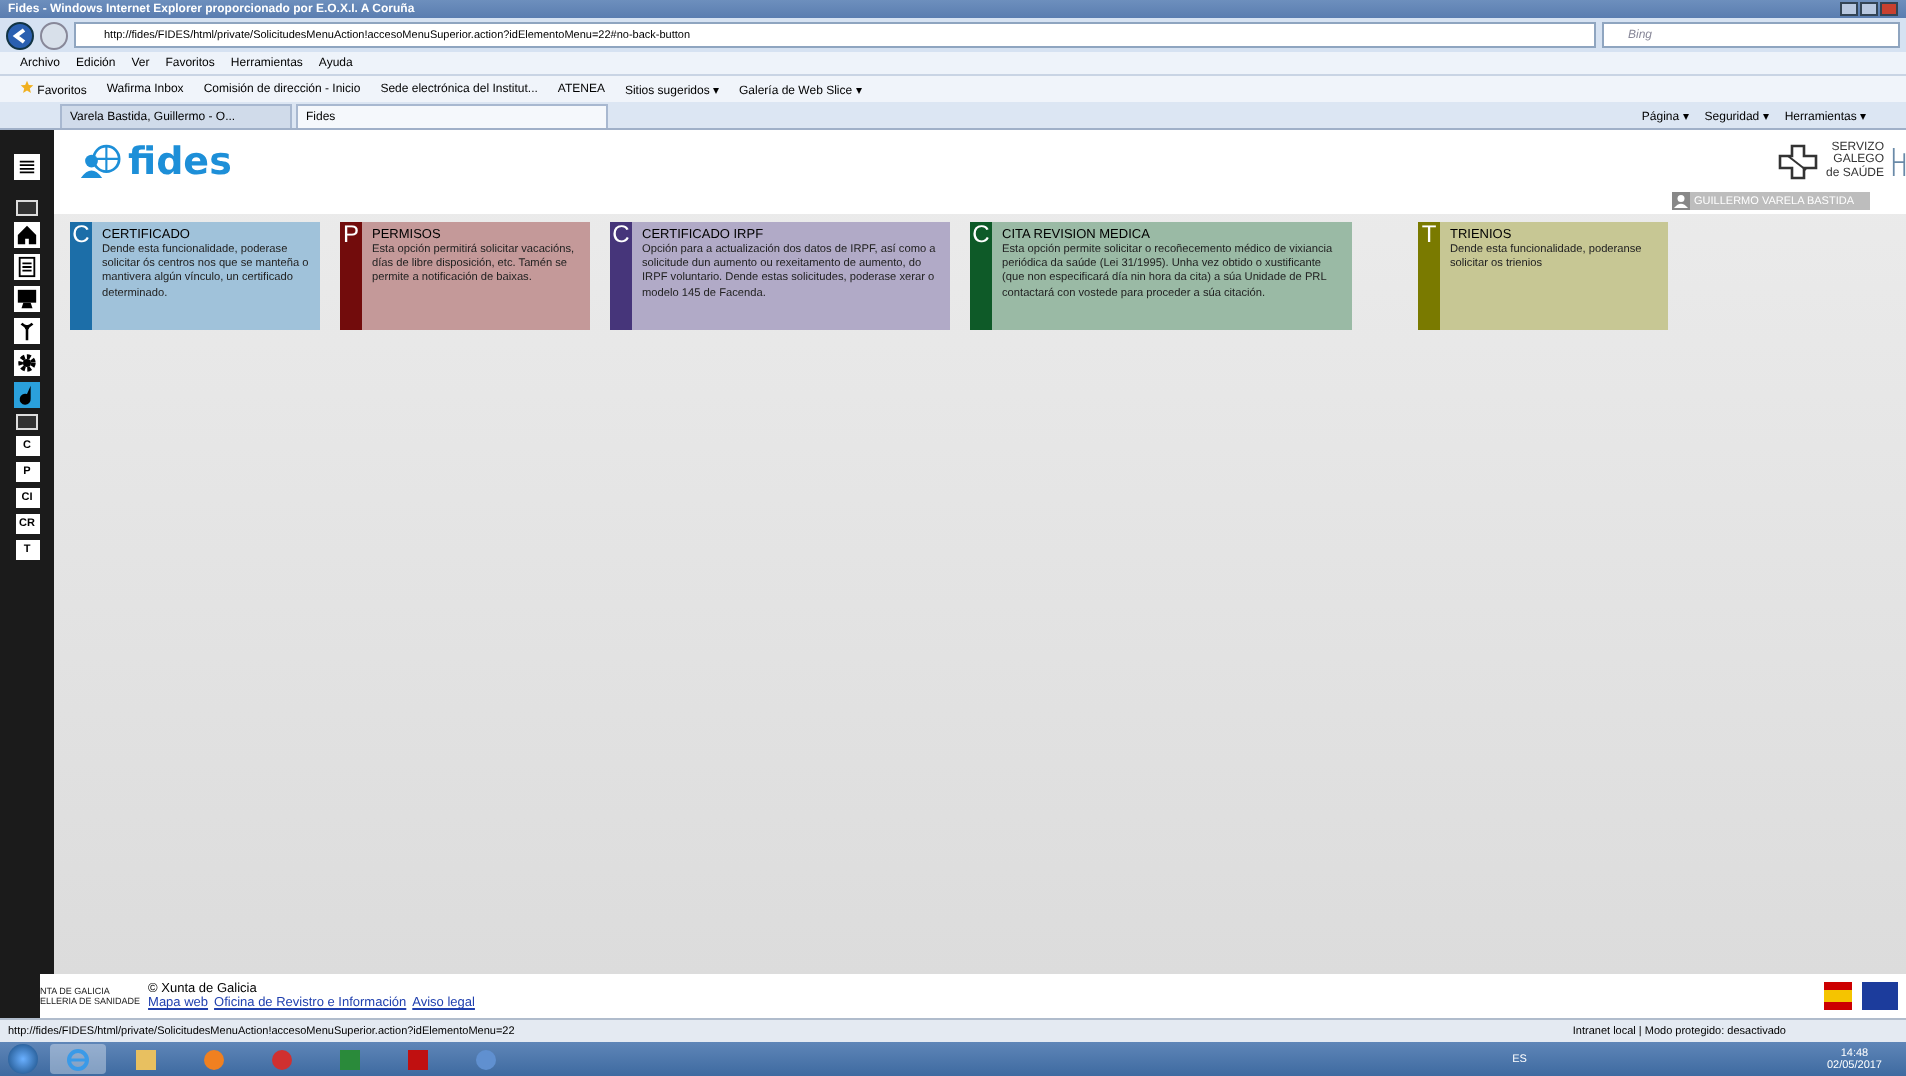  I want to click on card-letter: P, so click(351, 276).